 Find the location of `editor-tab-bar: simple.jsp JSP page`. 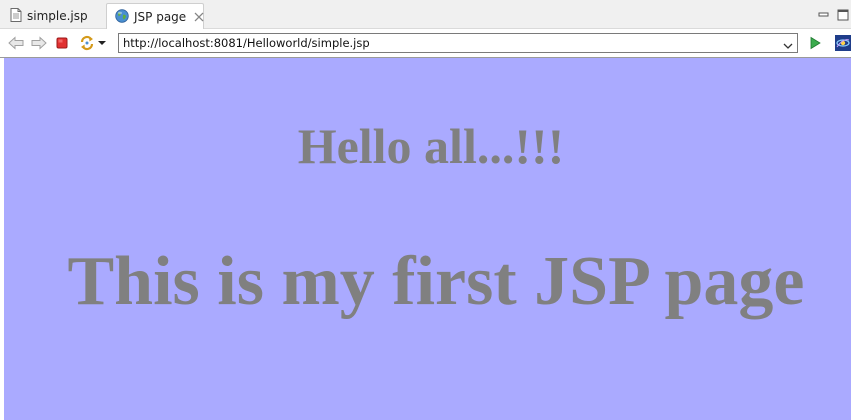

editor-tab-bar: simple.jsp JSP page is located at coordinates (425, 15).